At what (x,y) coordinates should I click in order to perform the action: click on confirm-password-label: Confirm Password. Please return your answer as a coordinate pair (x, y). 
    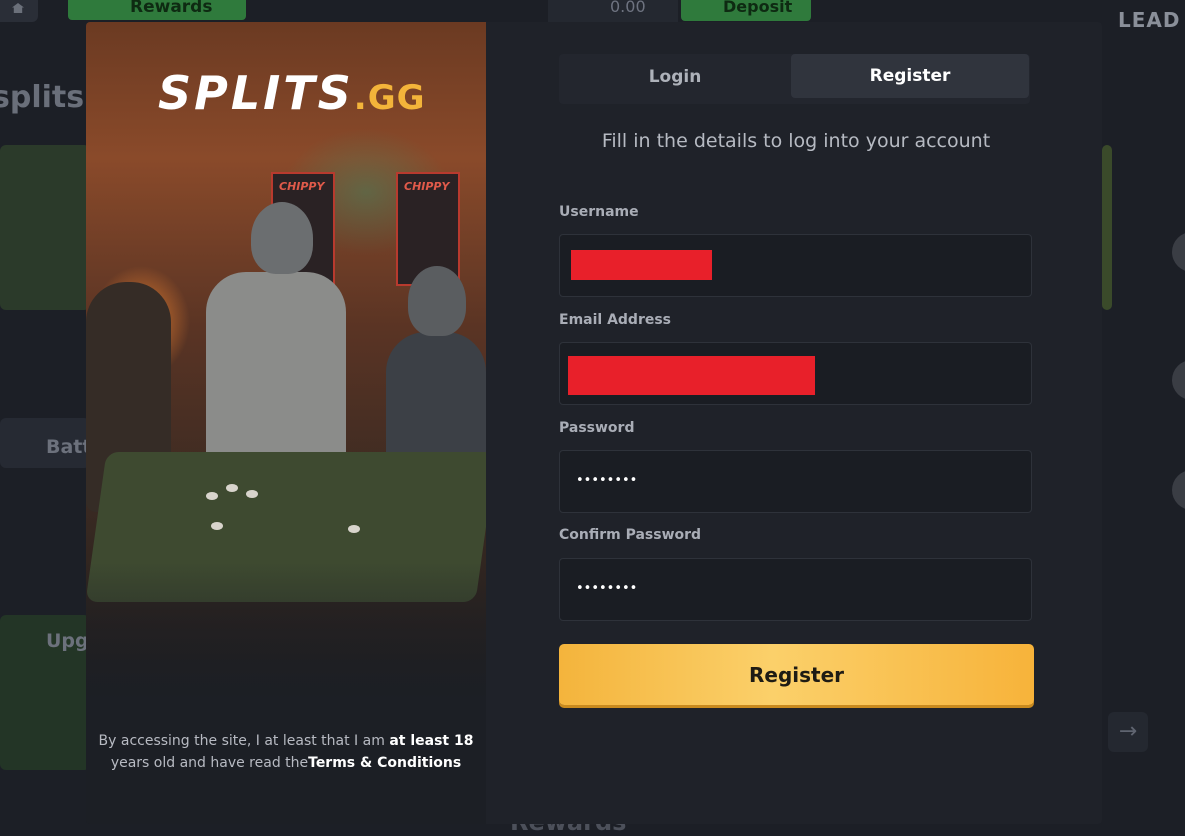
    Looking at the image, I should click on (630, 535).